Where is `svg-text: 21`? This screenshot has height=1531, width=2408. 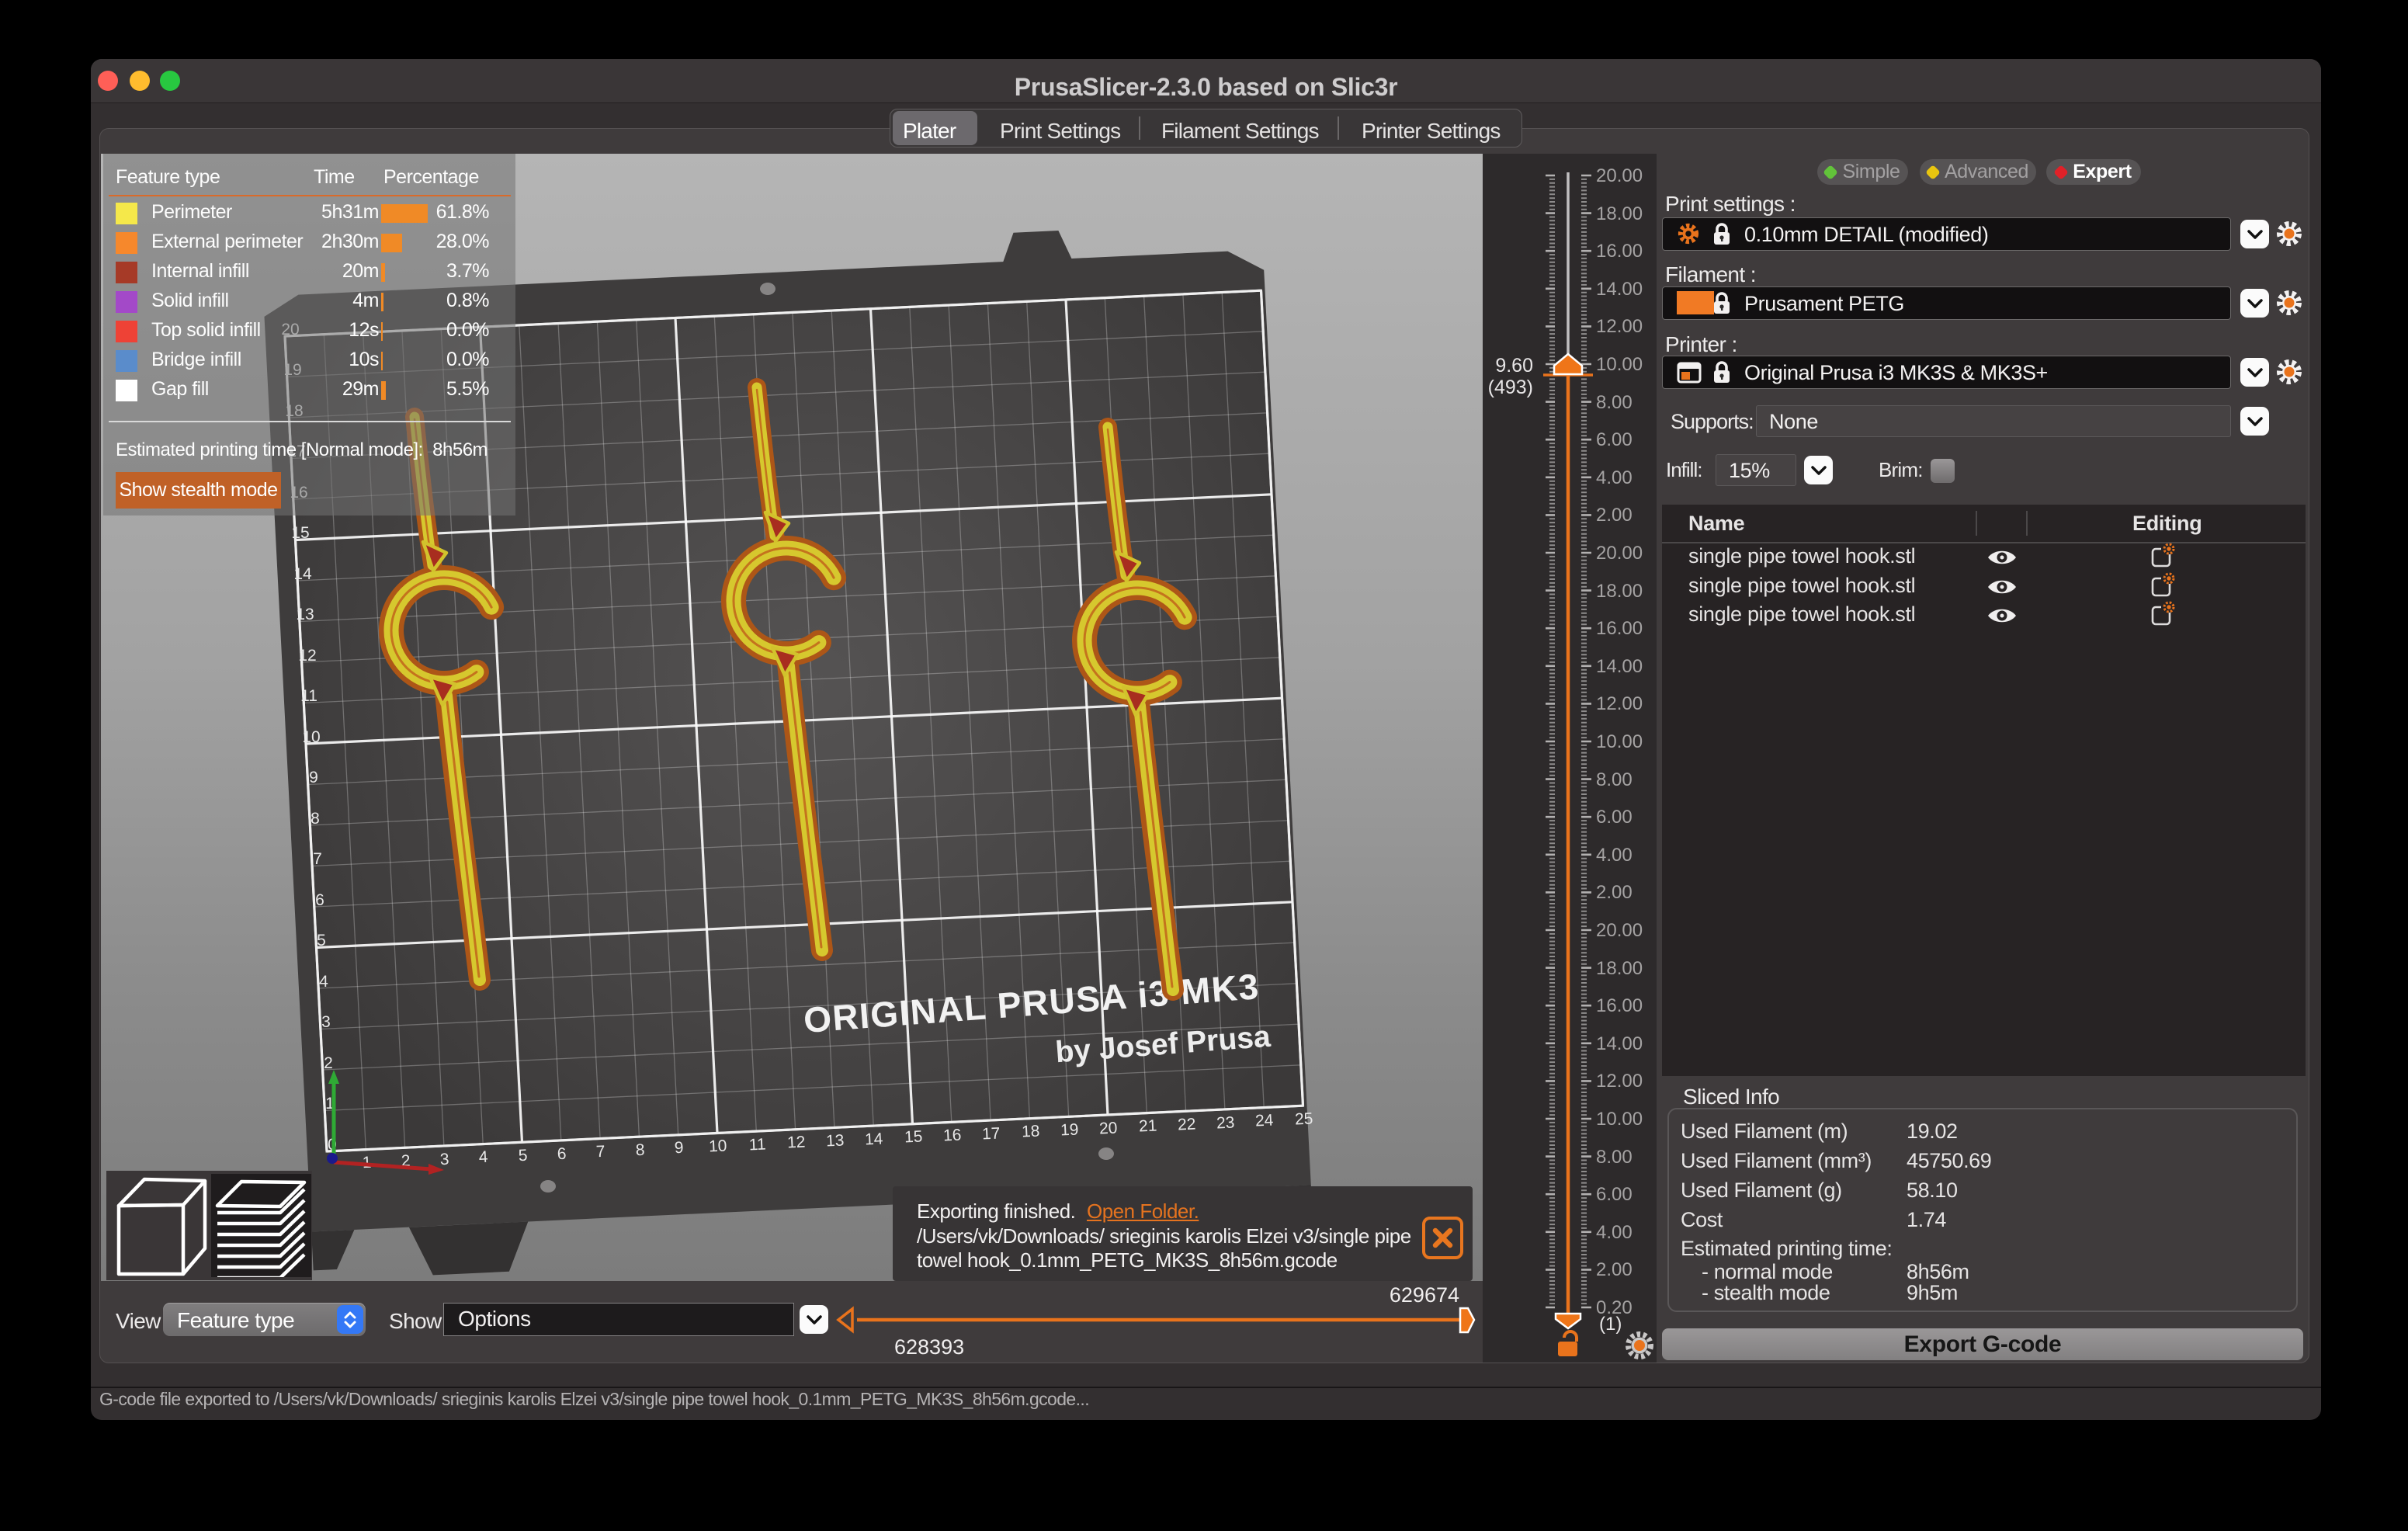 svg-text: 21 is located at coordinates (1147, 1125).